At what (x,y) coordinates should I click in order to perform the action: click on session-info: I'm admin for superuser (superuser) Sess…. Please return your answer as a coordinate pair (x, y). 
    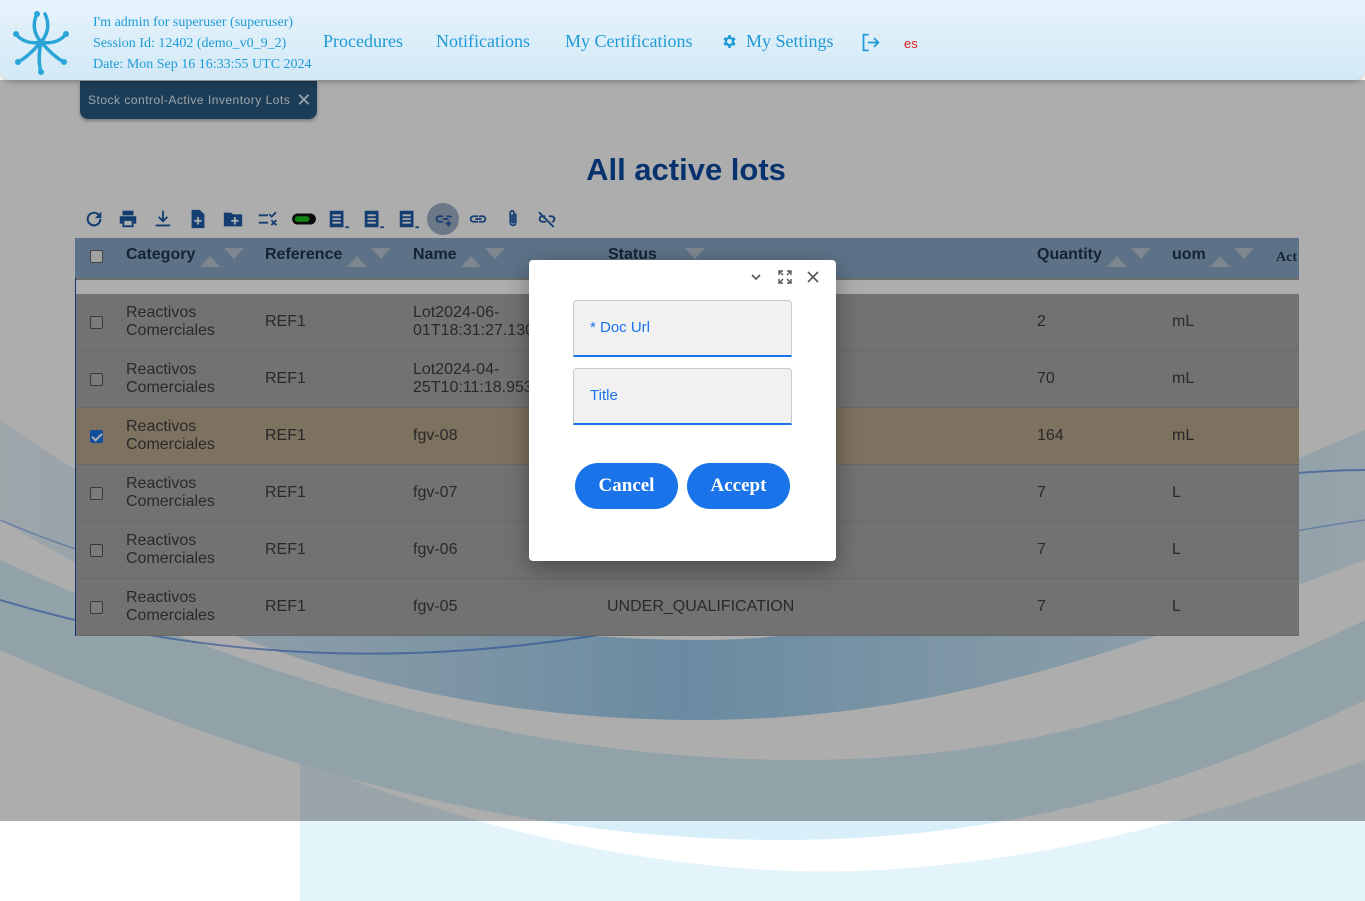
    Looking at the image, I should click on (202, 43).